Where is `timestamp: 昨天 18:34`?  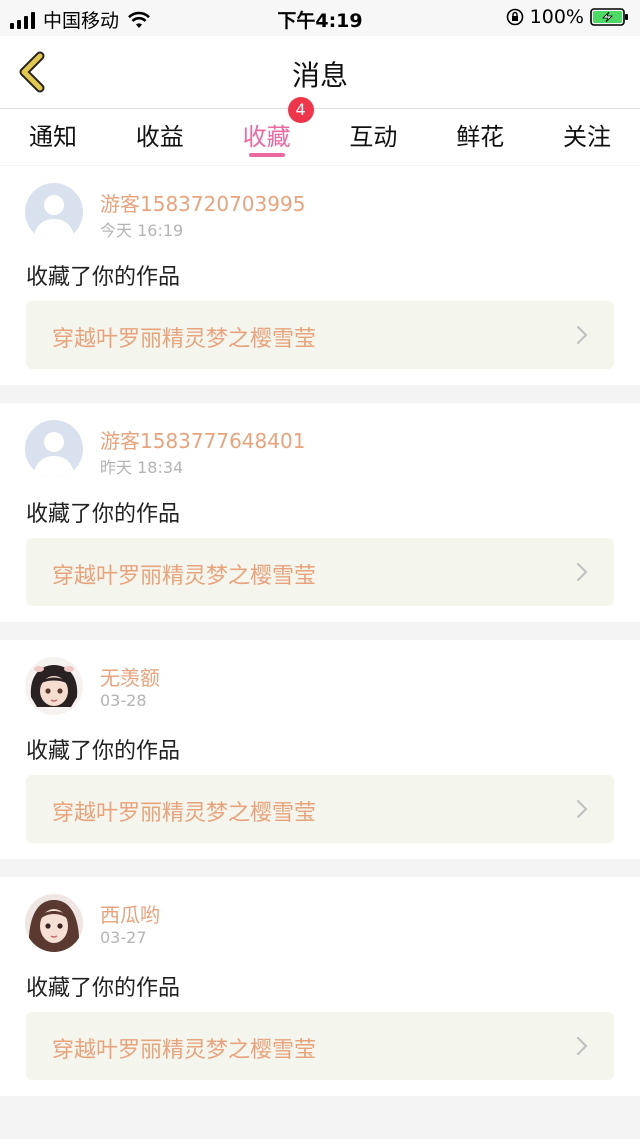 timestamp: 昨天 18:34 is located at coordinates (142, 467).